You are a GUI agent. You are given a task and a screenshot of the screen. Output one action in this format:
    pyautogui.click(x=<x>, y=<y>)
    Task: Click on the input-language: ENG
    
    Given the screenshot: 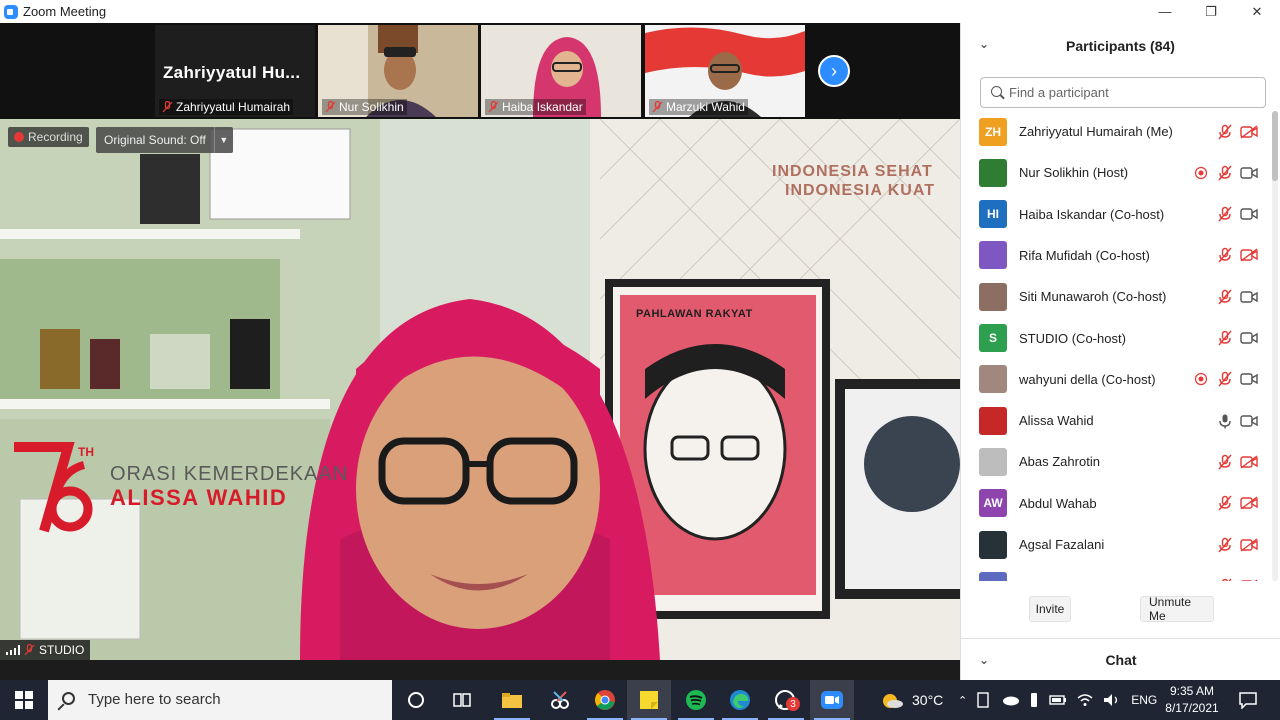 What is the action you would take?
    pyautogui.click(x=1144, y=700)
    